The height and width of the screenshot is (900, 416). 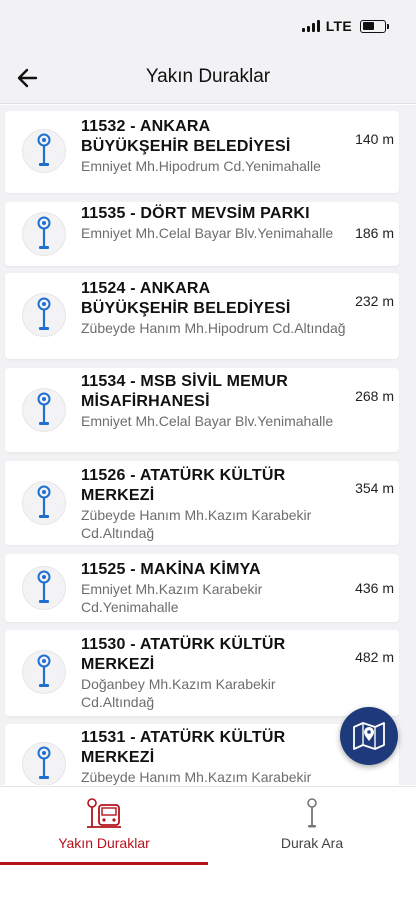 I want to click on stop-title: 11526 - ATATÜRK KÜLTÜR MERKEZİ, so click(x=183, y=485).